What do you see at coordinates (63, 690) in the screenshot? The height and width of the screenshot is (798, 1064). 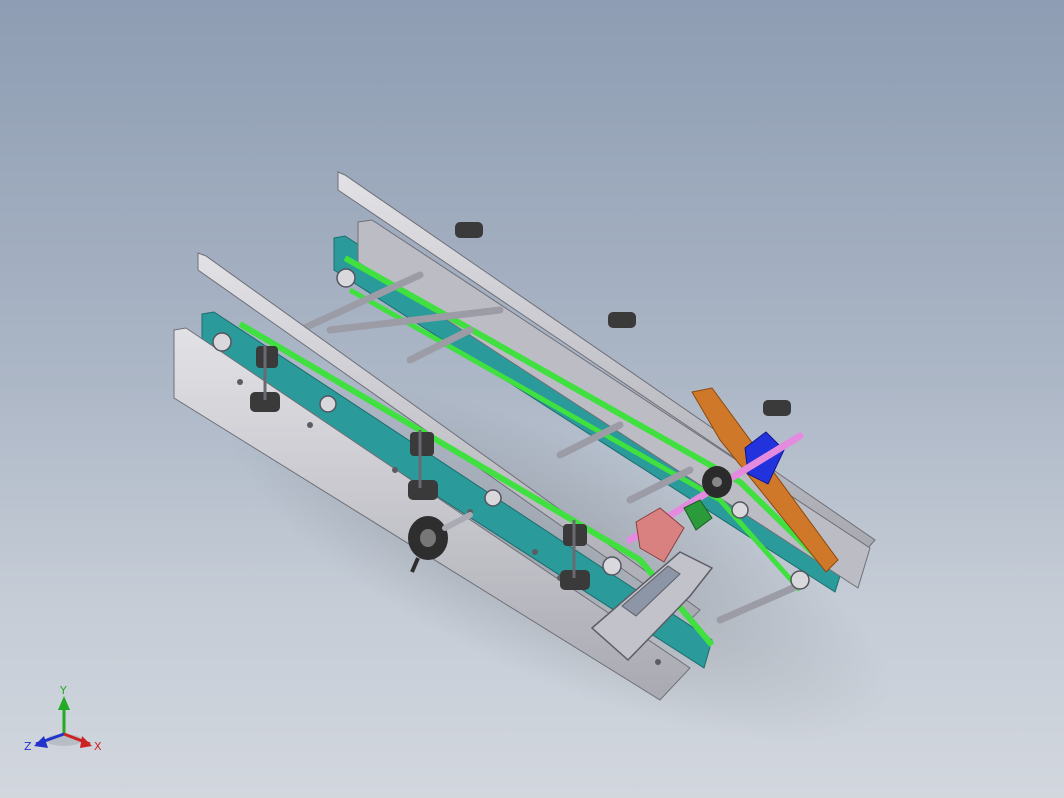 I see `y-axis-label: Y` at bounding box center [63, 690].